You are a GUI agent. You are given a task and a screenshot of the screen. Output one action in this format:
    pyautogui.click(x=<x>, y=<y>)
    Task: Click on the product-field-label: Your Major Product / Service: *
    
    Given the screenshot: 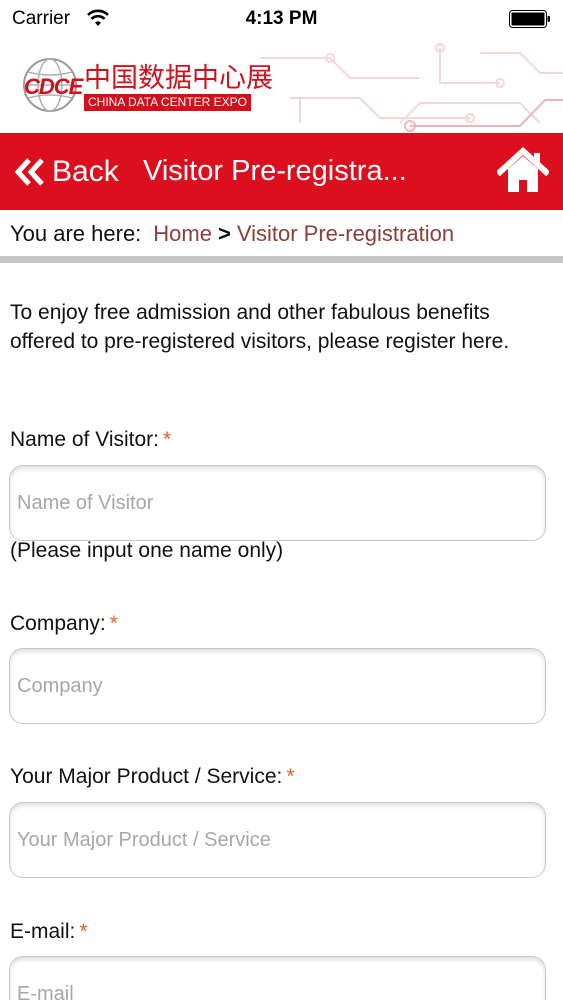 What is the action you would take?
    pyautogui.click(x=152, y=777)
    